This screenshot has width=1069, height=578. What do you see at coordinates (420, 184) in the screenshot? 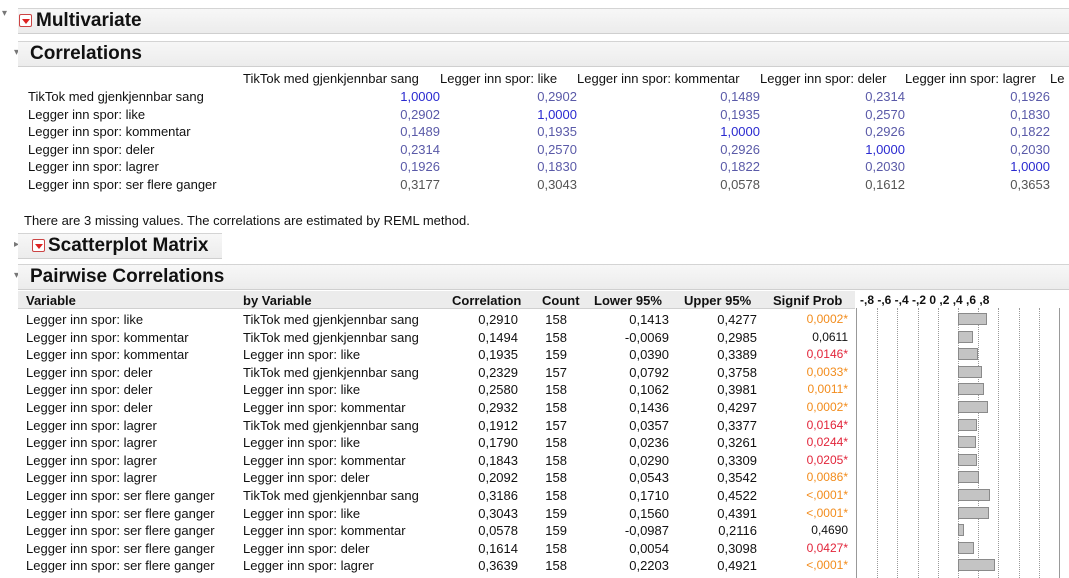
I see `correlation-cell: 0,3177` at bounding box center [420, 184].